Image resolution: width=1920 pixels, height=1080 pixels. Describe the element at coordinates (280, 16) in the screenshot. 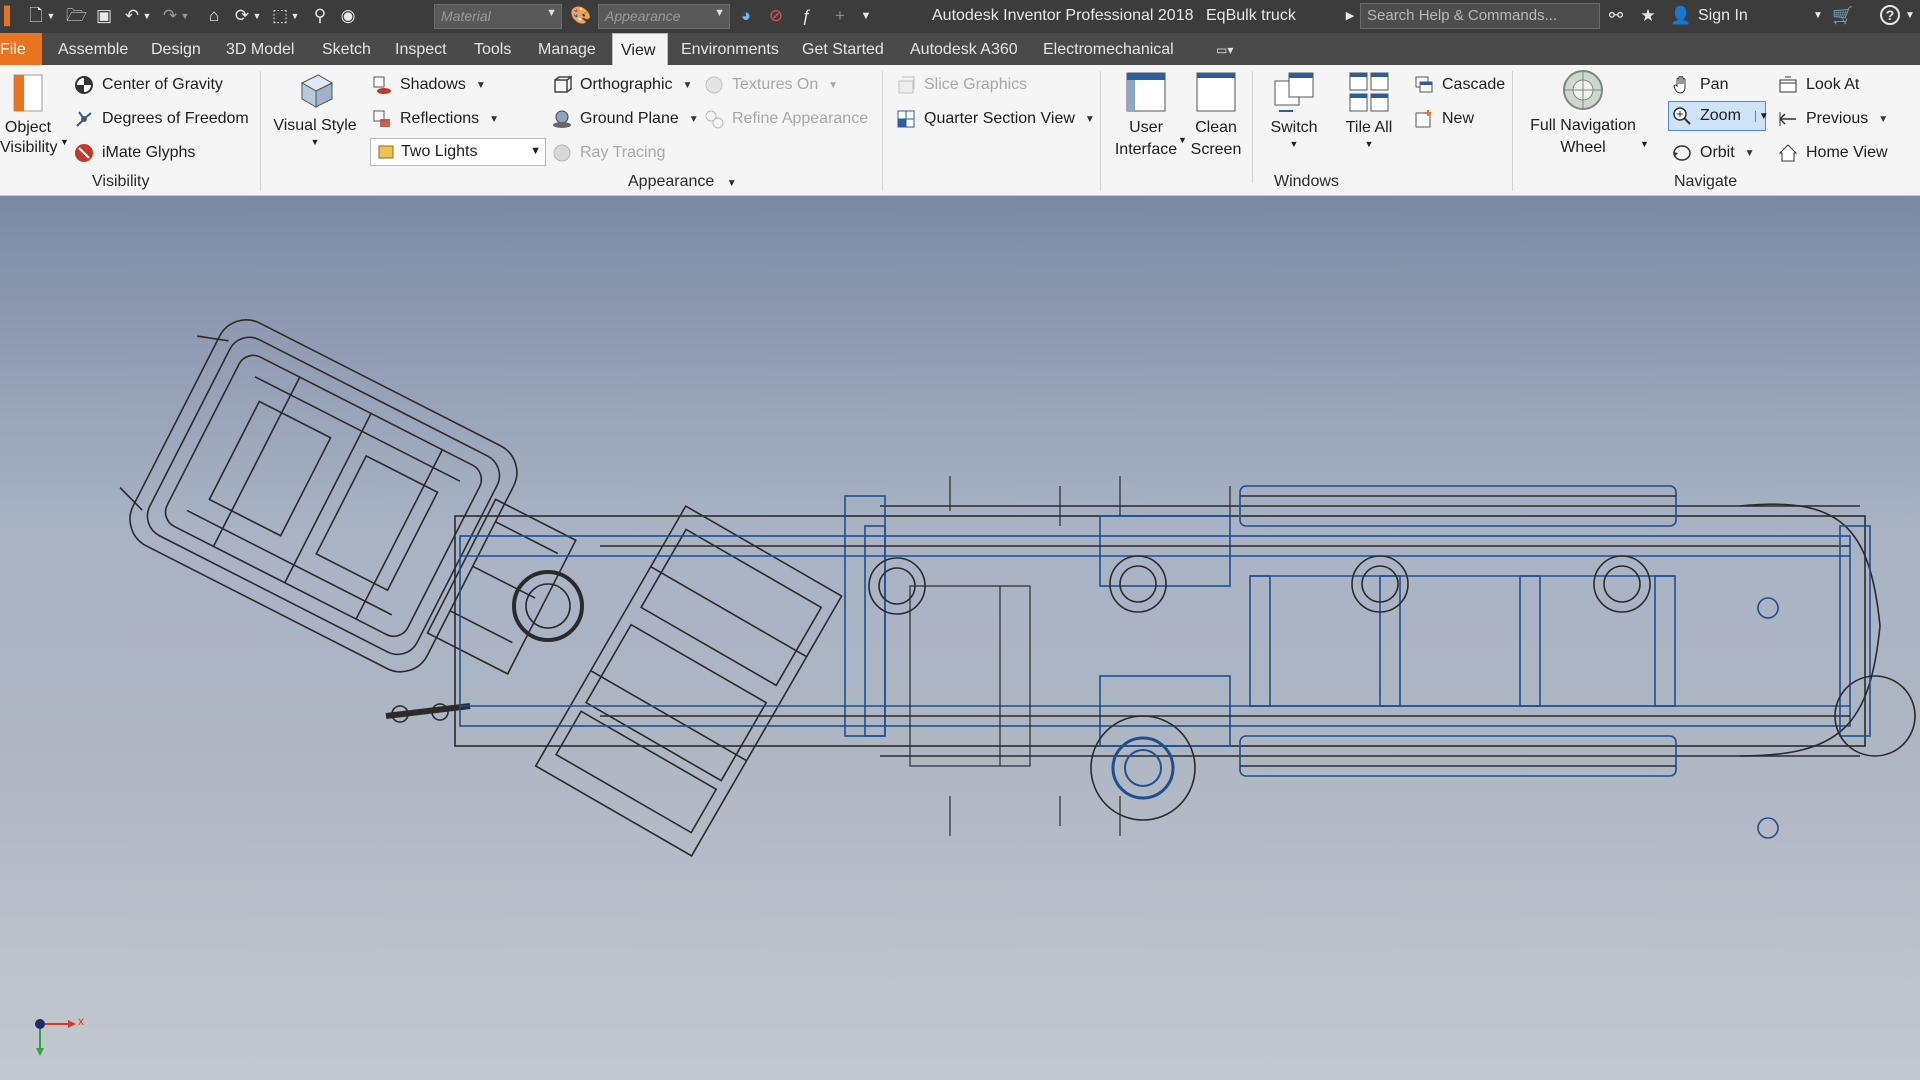

I see `select-priority-icon: ⬚` at that location.